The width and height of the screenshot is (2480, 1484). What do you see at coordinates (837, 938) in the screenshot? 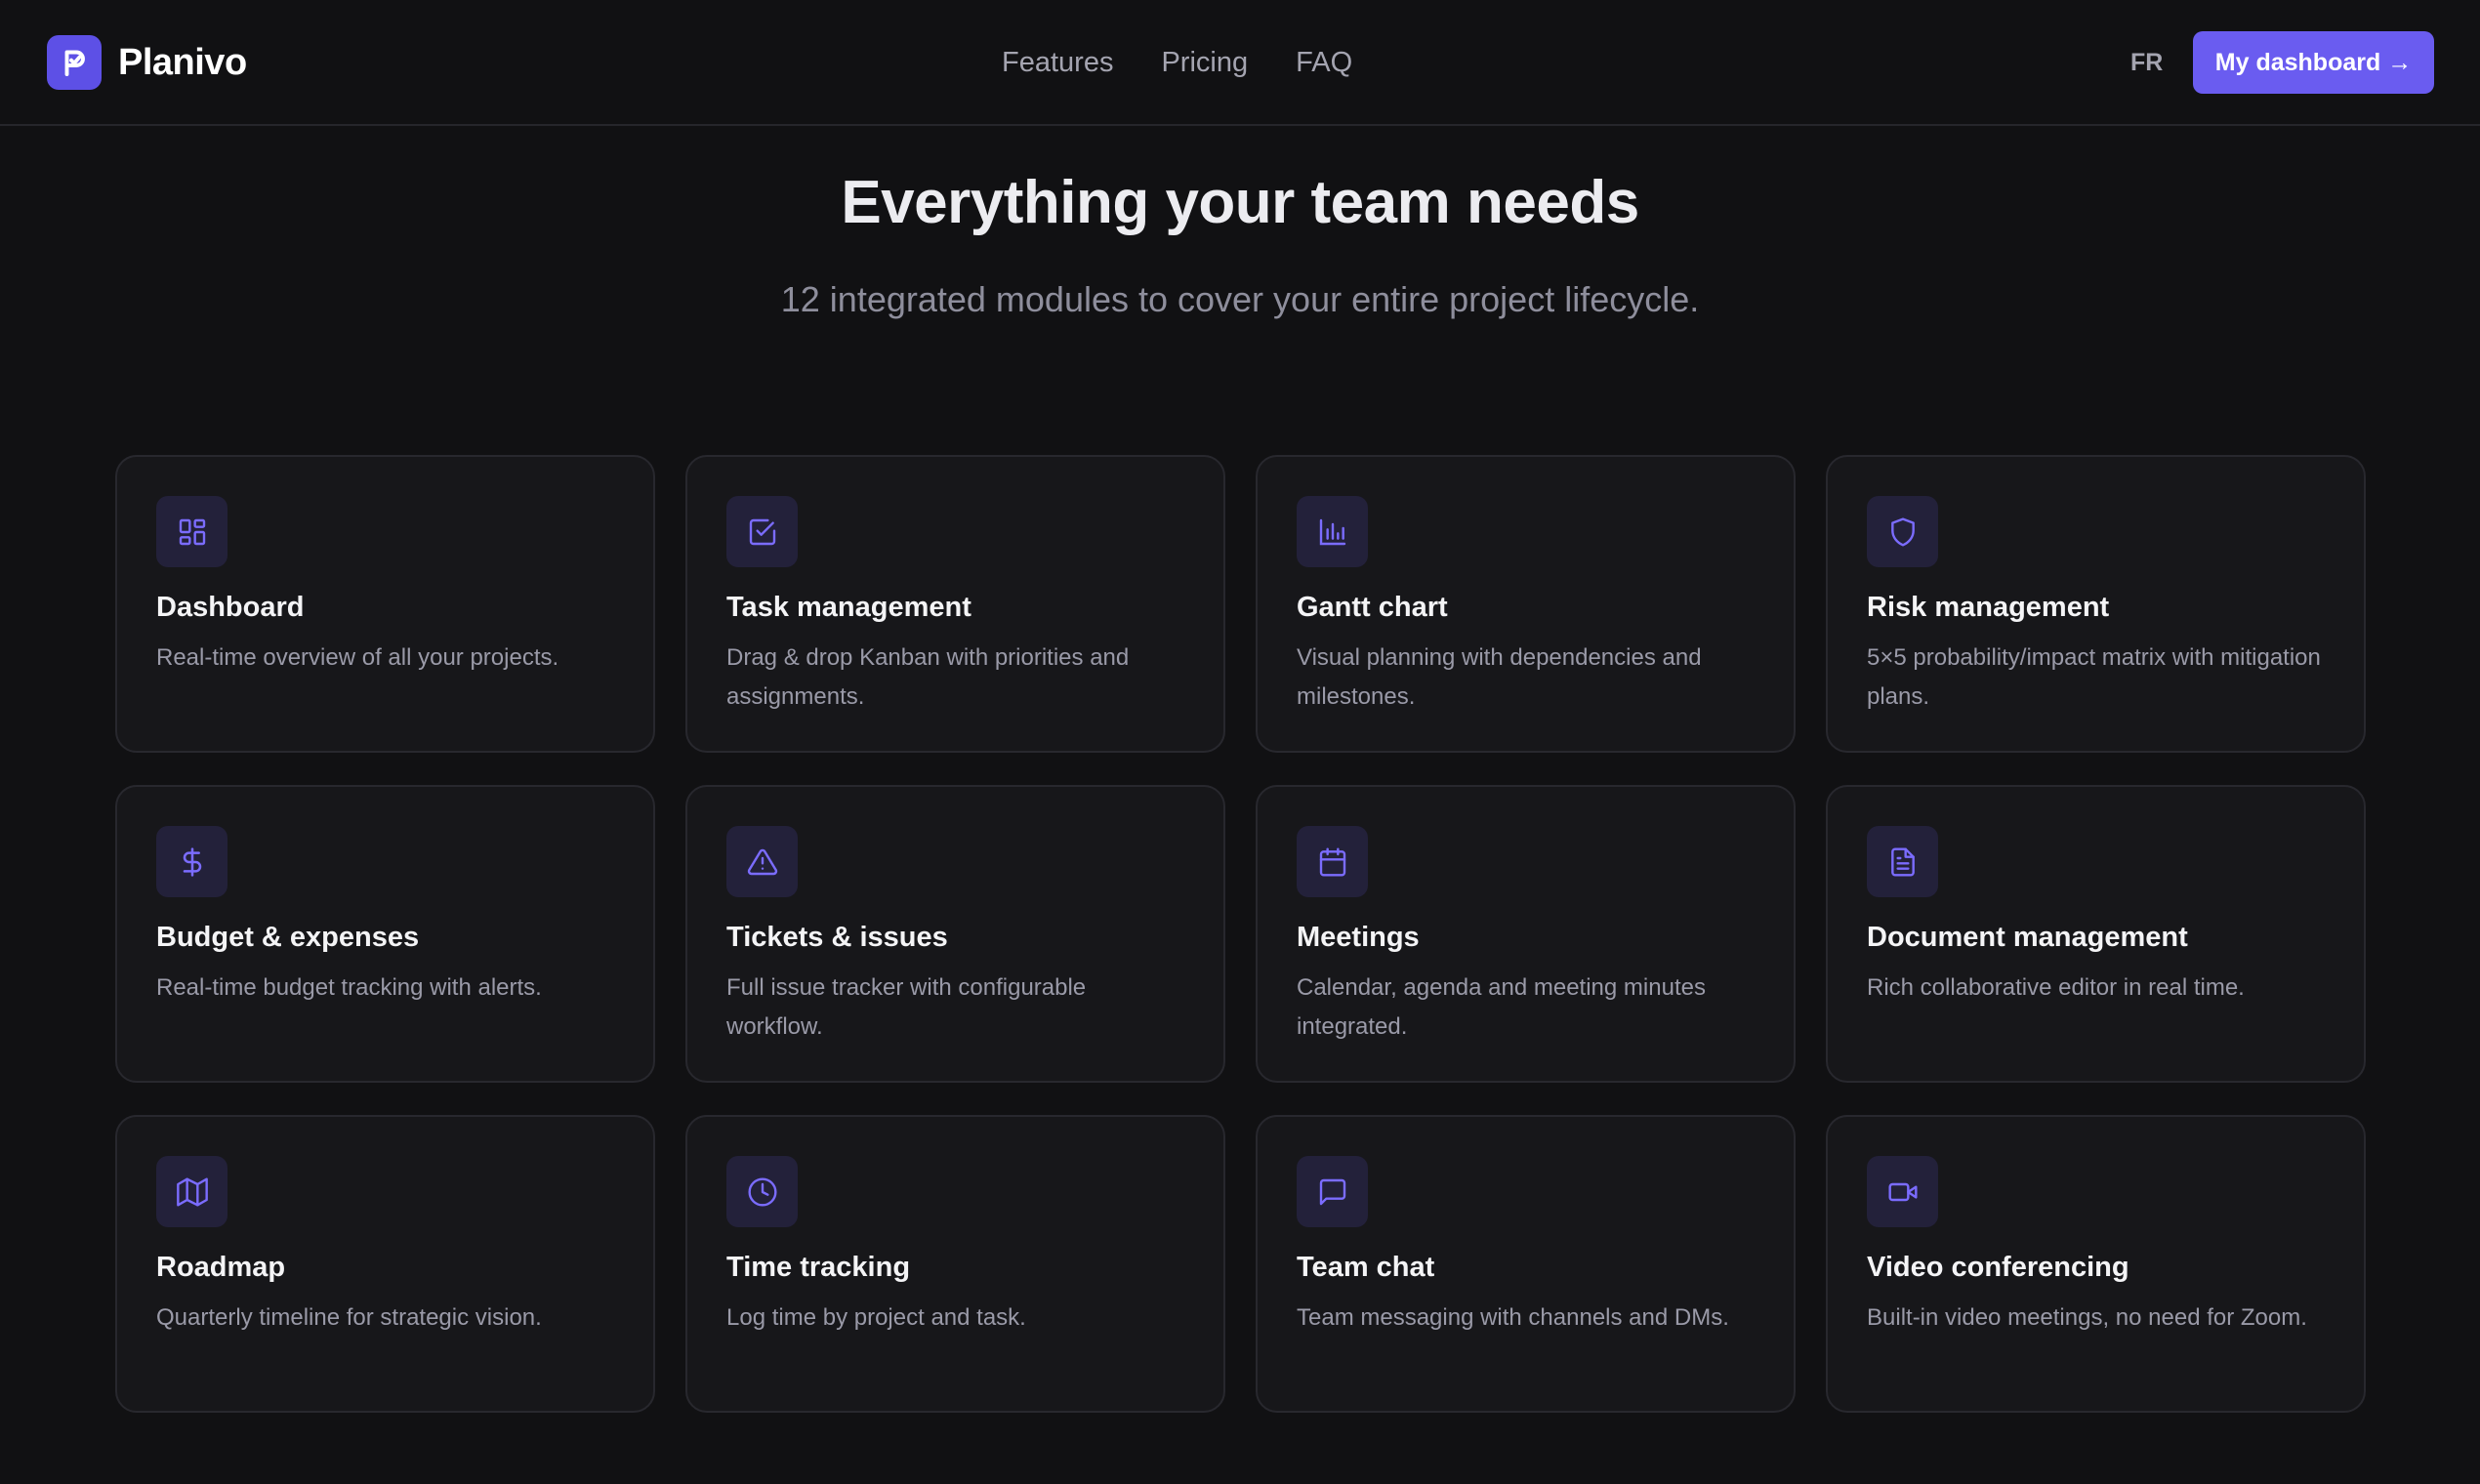
I see `feature-title: Tickets & issues` at bounding box center [837, 938].